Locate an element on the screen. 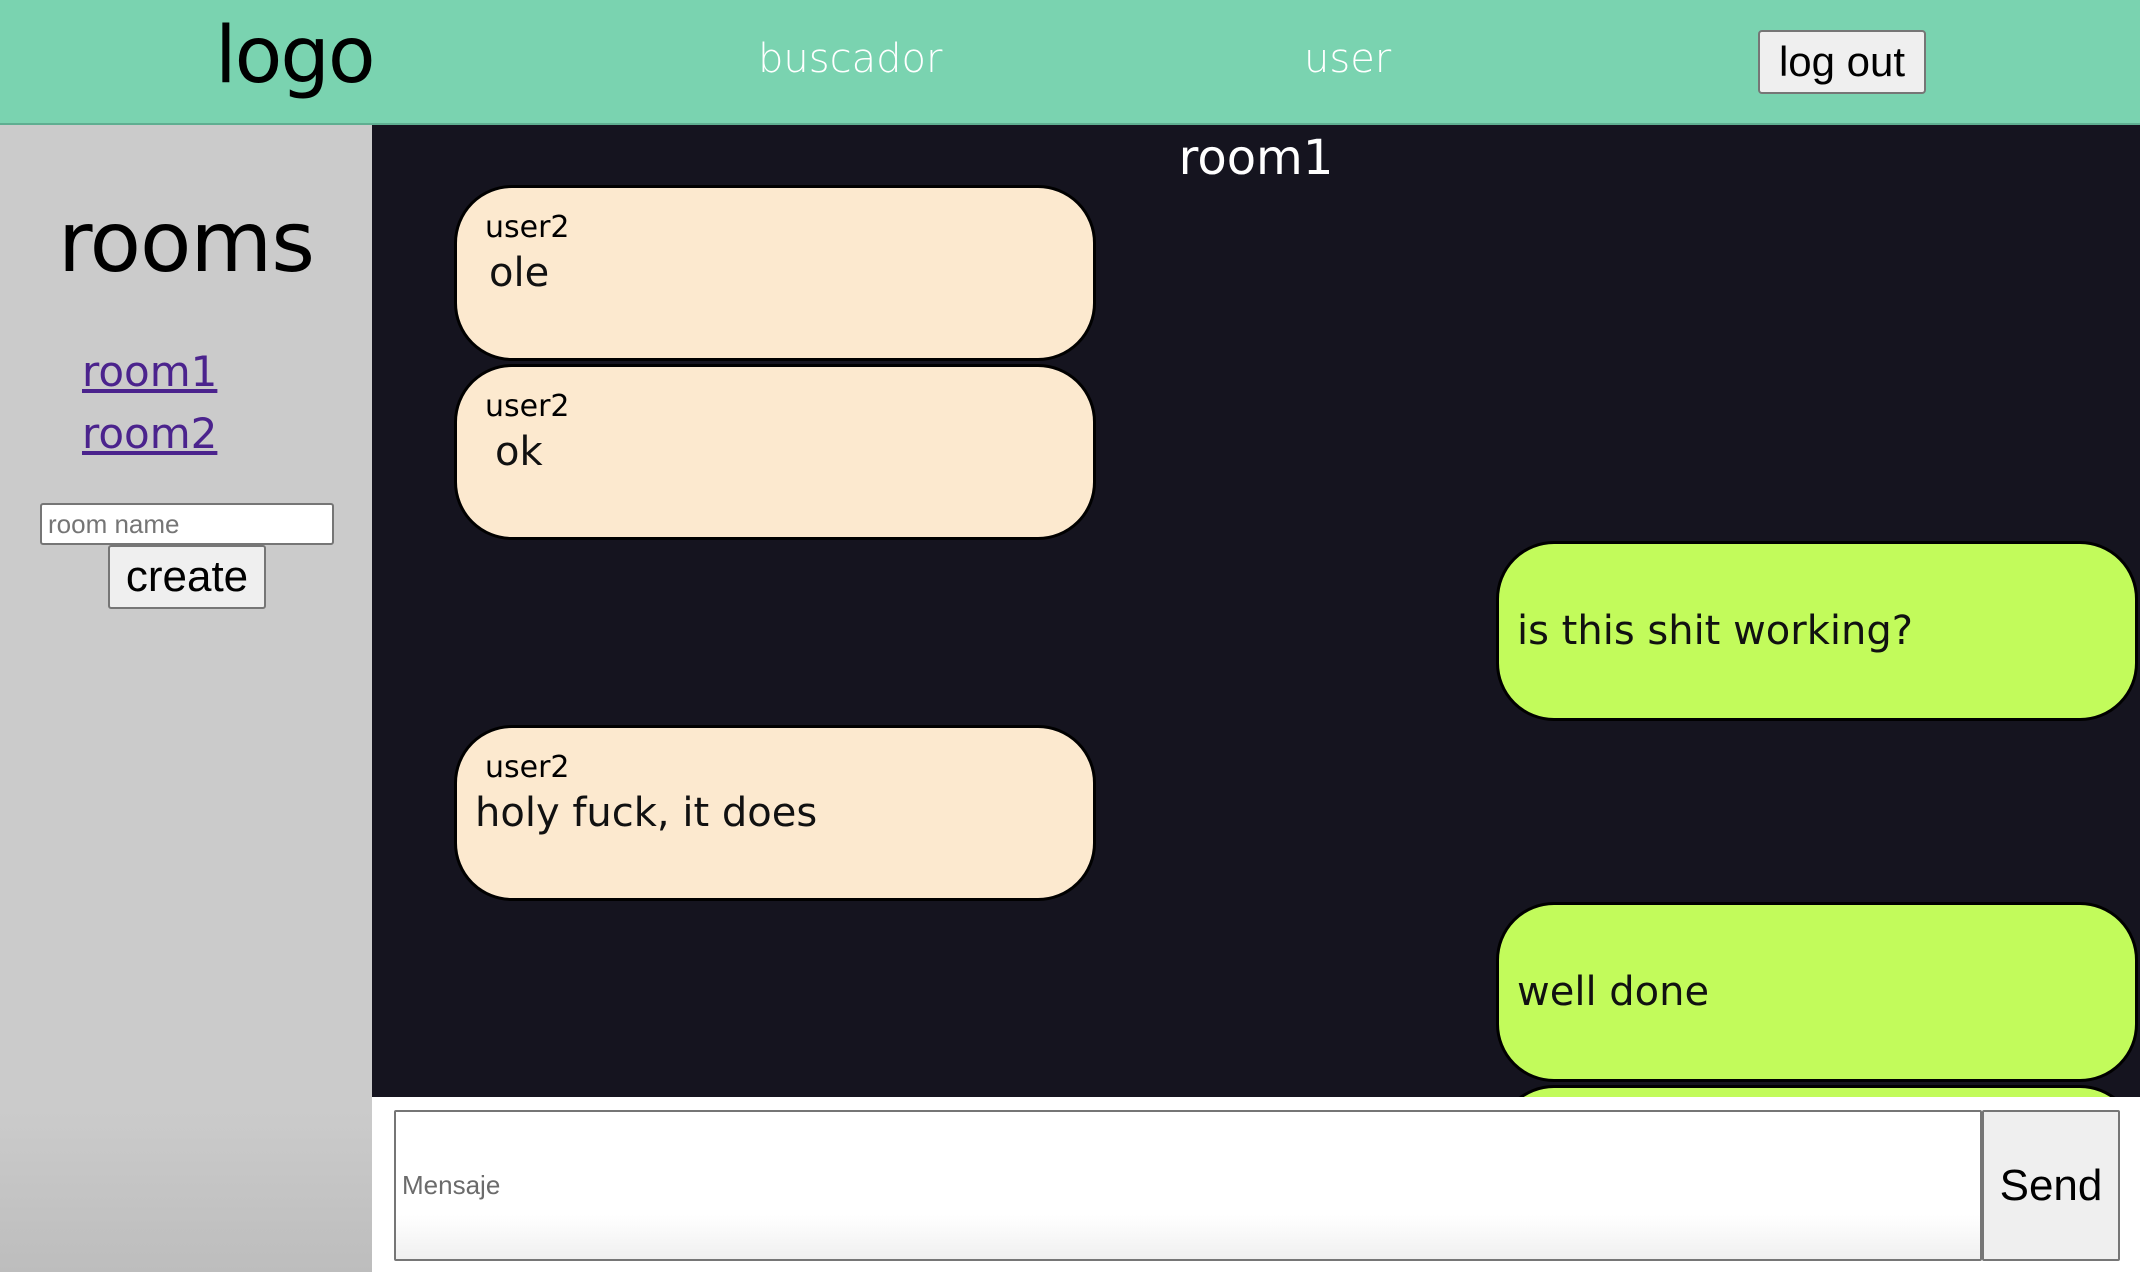 Image resolution: width=2140 pixels, height=1272 pixels. create-room-button: create is located at coordinates (187, 577).